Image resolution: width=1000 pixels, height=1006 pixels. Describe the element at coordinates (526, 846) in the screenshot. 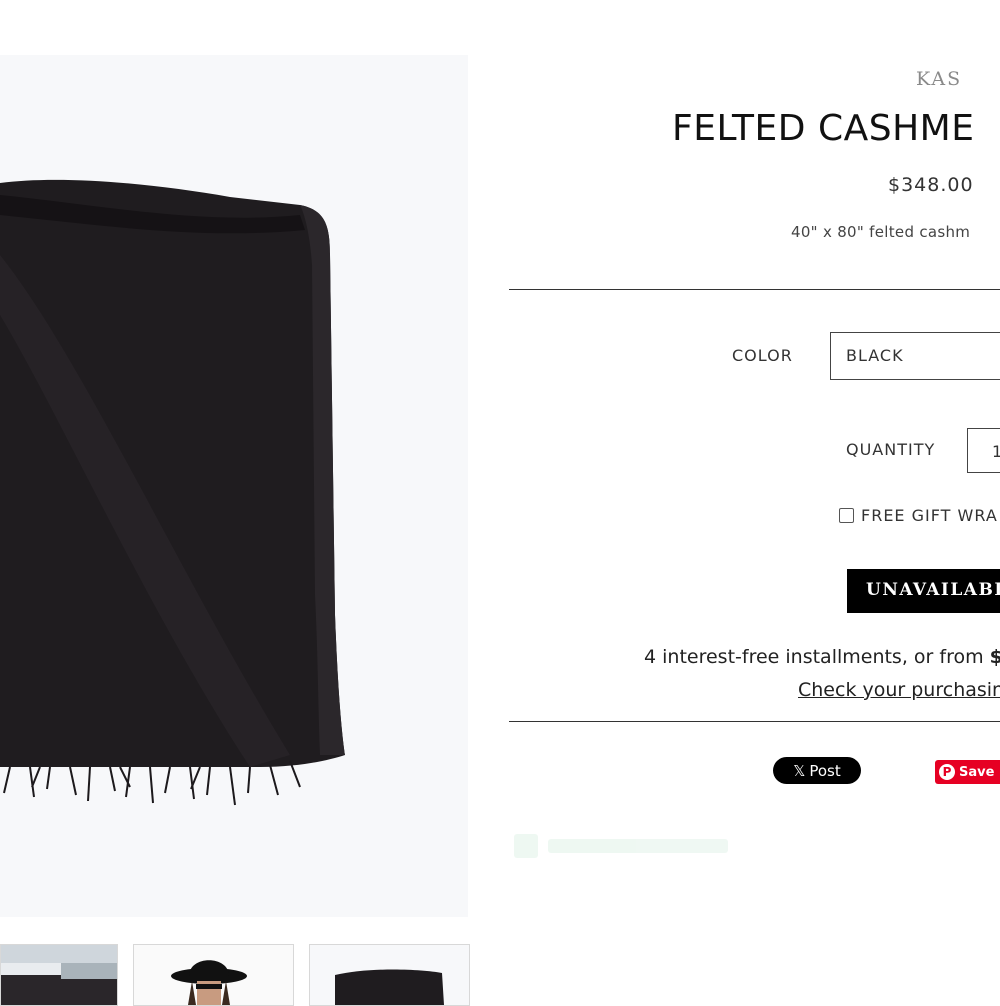

I see `faded-widget-icon` at that location.